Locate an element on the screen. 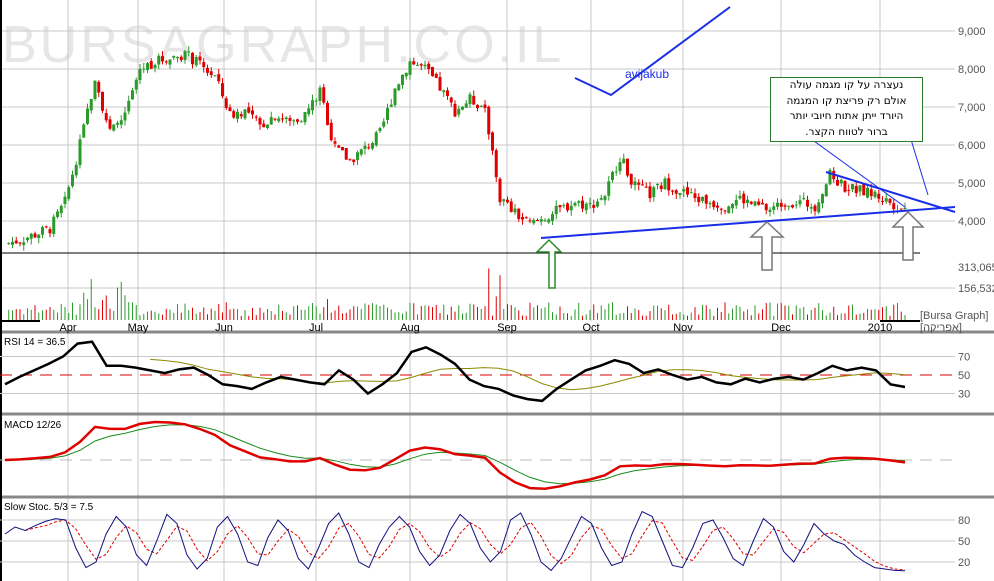  price-axis-label: 4,000 is located at coordinates (972, 222).